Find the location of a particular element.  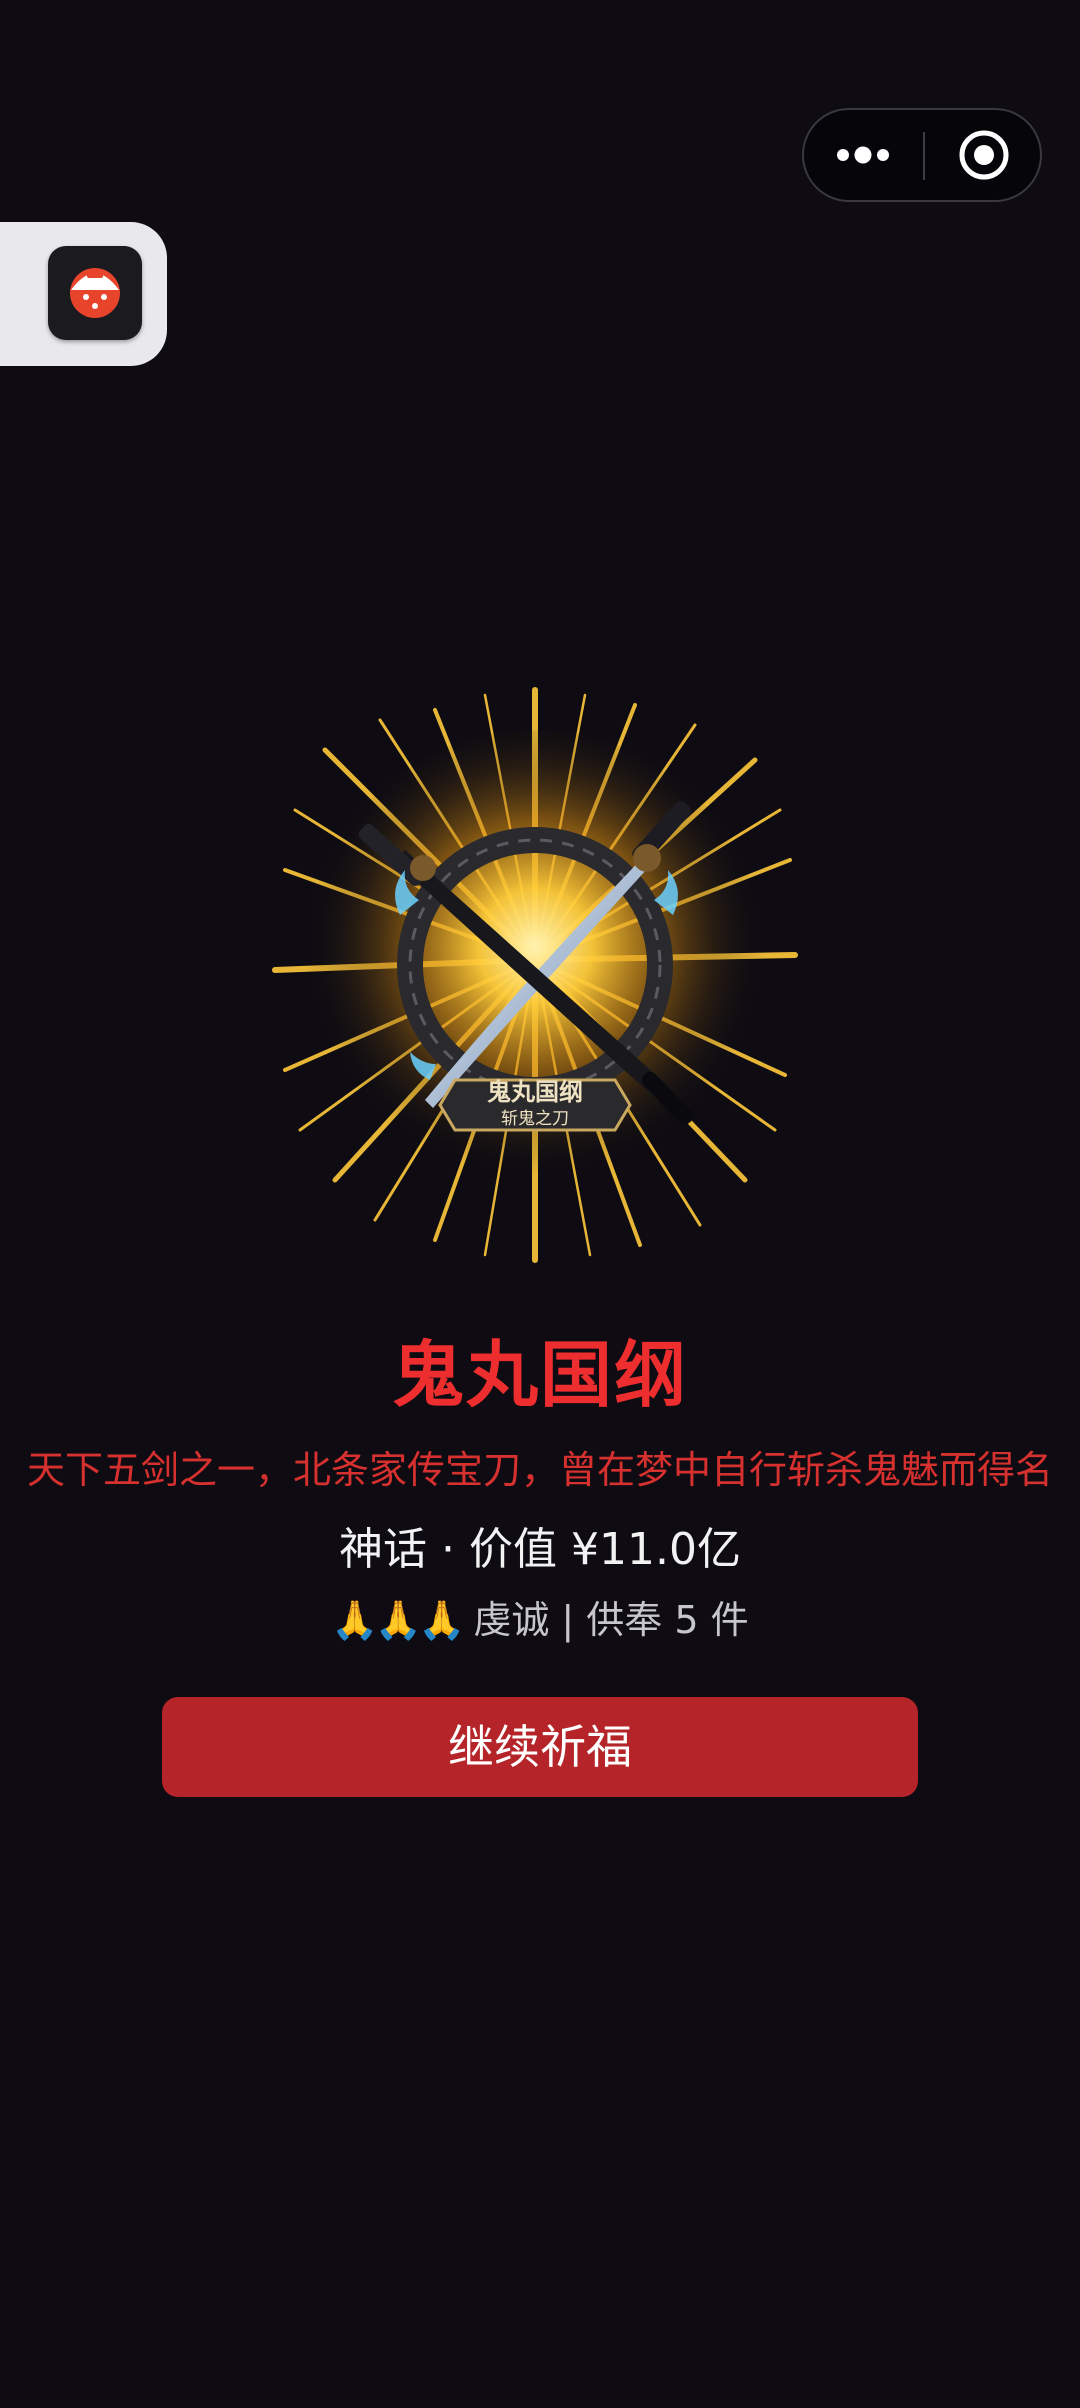

close-button is located at coordinates (983, 155).